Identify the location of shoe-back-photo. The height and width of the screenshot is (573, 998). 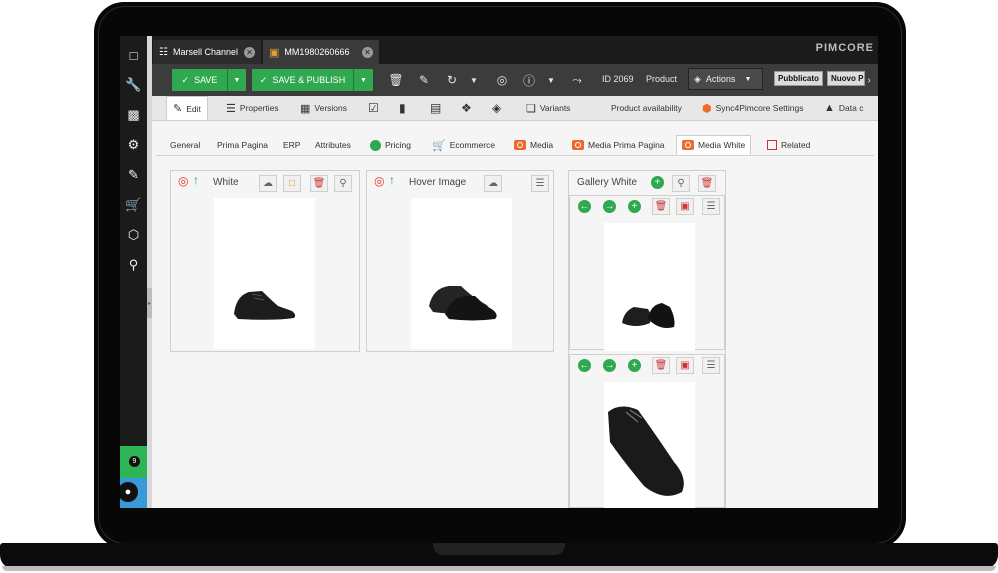
(648, 315).